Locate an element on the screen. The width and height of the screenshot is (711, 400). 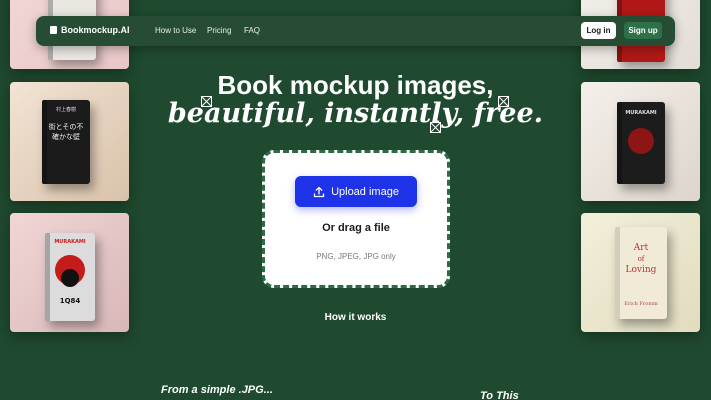
book-black-circle is located at coordinates (70, 278).